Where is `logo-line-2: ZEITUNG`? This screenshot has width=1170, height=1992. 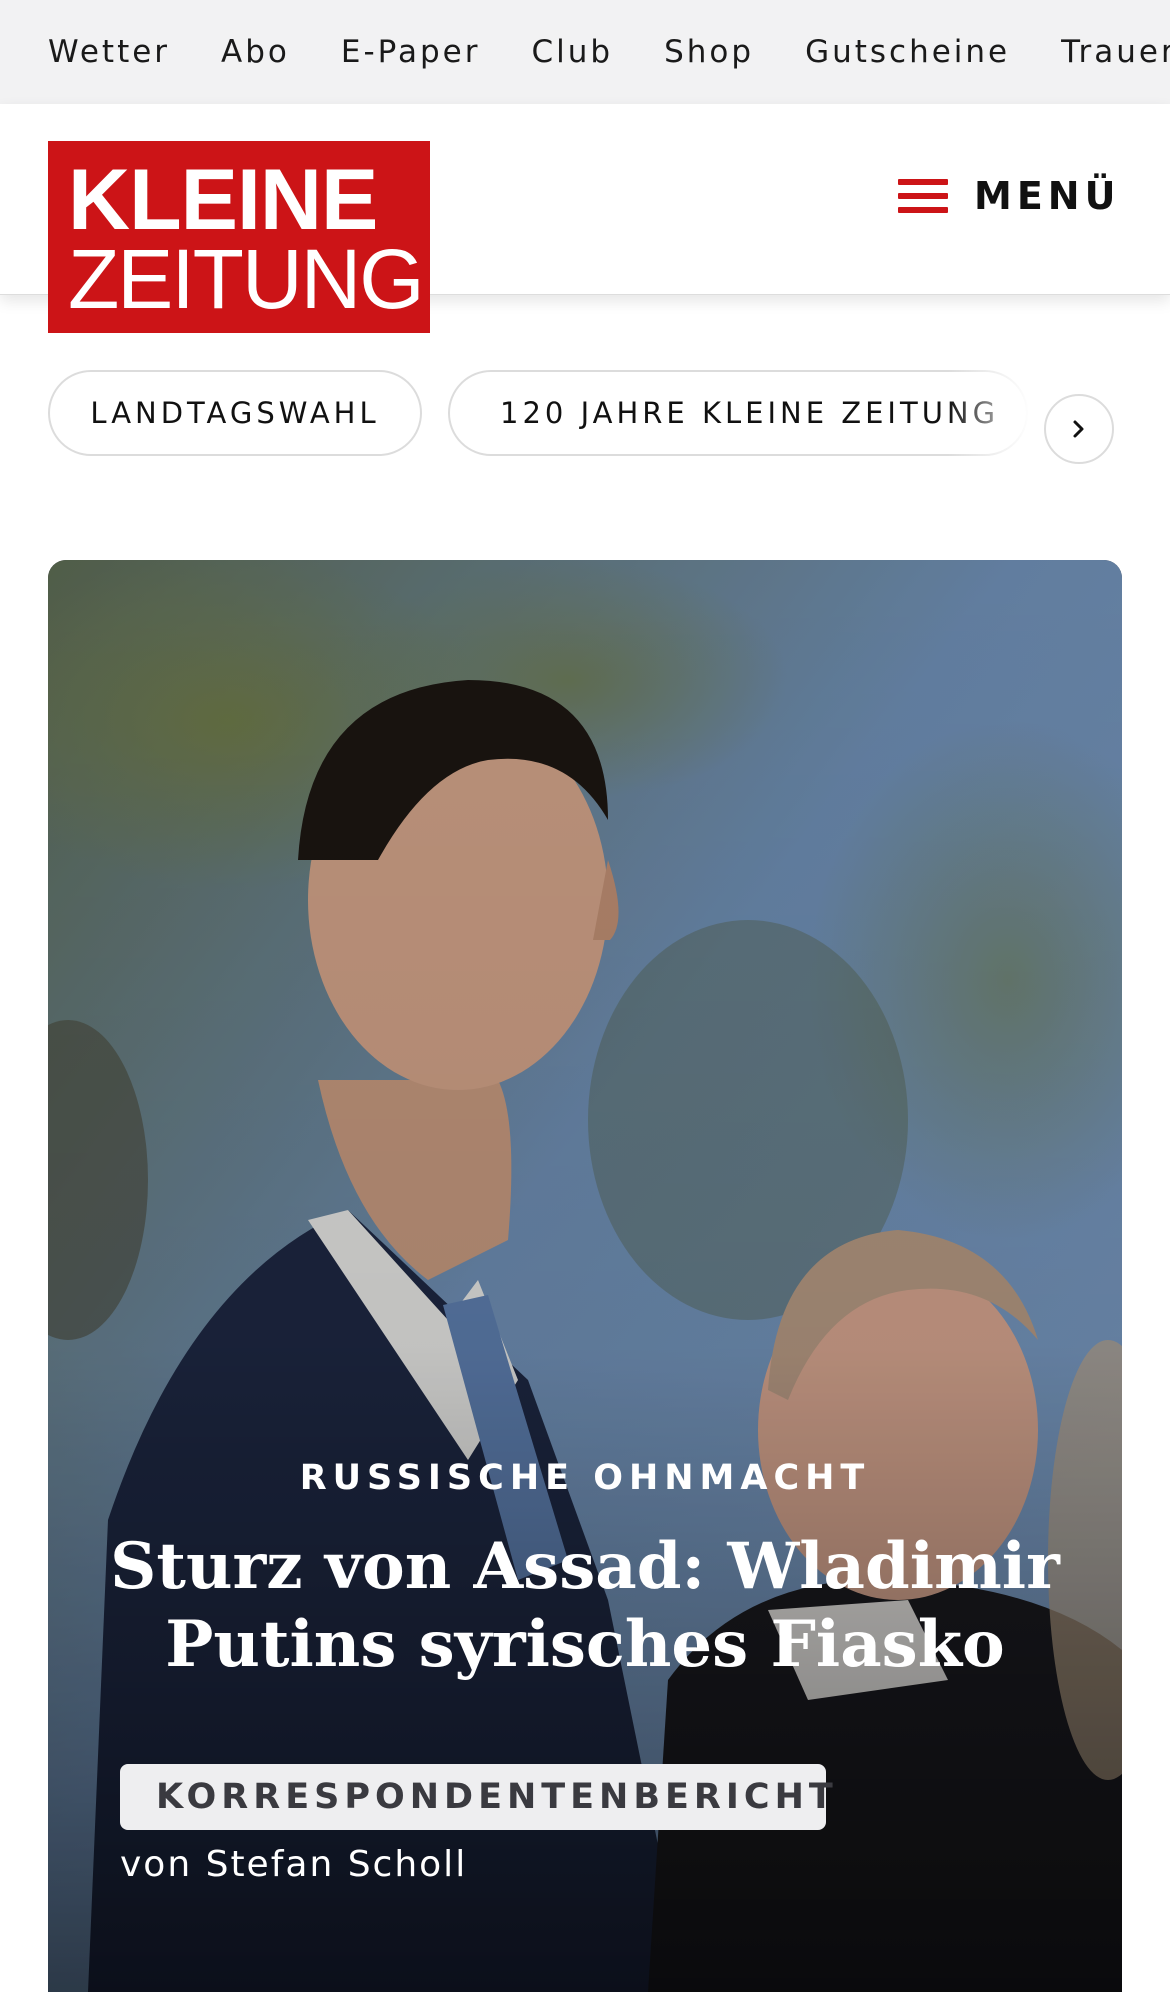 logo-line-2: ZEITUNG is located at coordinates (246, 279).